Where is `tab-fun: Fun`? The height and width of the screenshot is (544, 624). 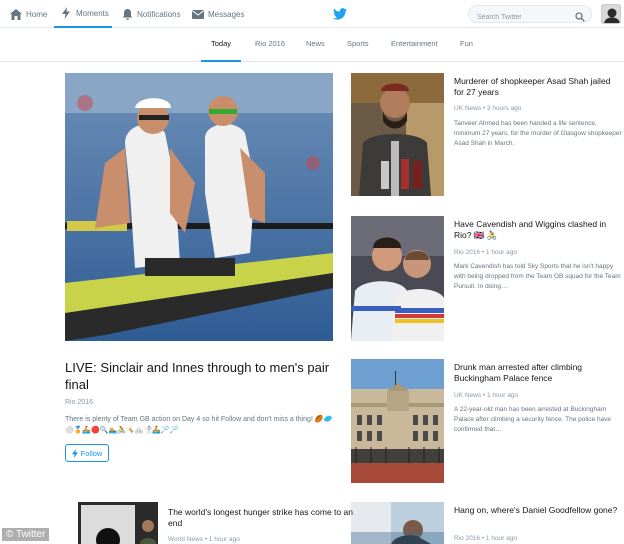 tab-fun: Fun is located at coordinates (466, 45).